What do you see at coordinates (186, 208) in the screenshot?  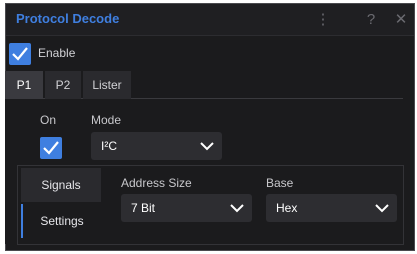 I see `address-size-select: 7 Bit` at bounding box center [186, 208].